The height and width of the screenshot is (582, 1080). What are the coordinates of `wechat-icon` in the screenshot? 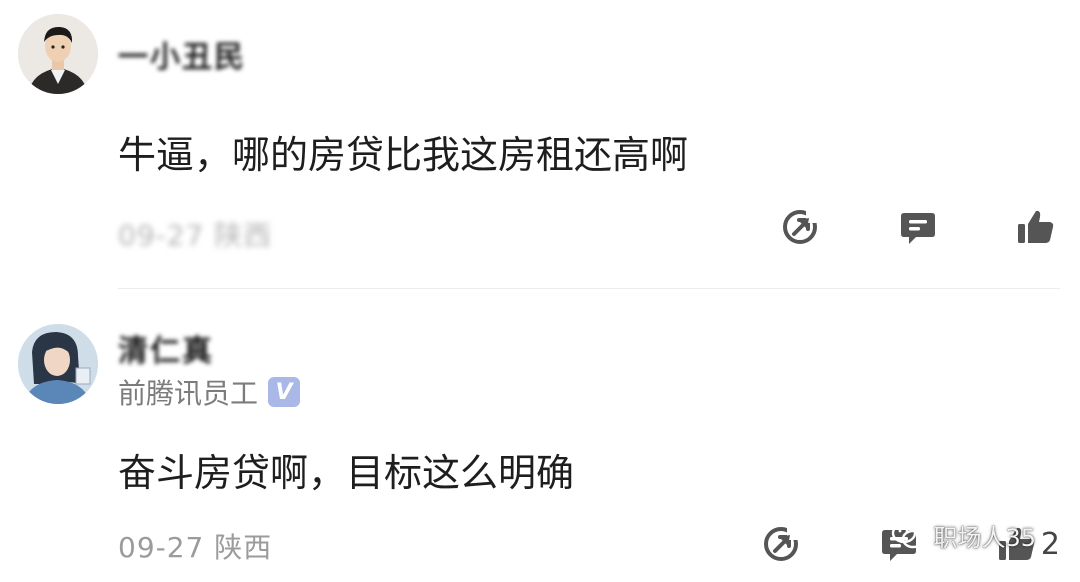 It's located at (908, 535).